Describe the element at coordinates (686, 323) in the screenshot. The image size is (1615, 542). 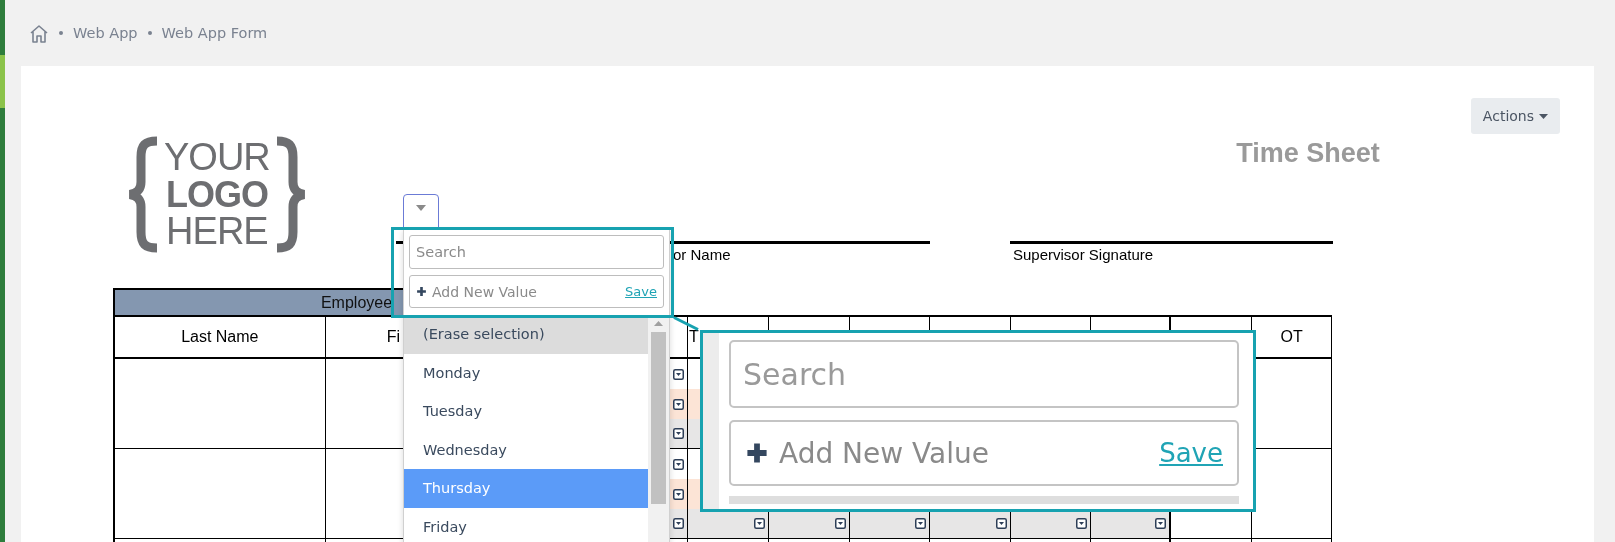
I see `leader-line` at that location.